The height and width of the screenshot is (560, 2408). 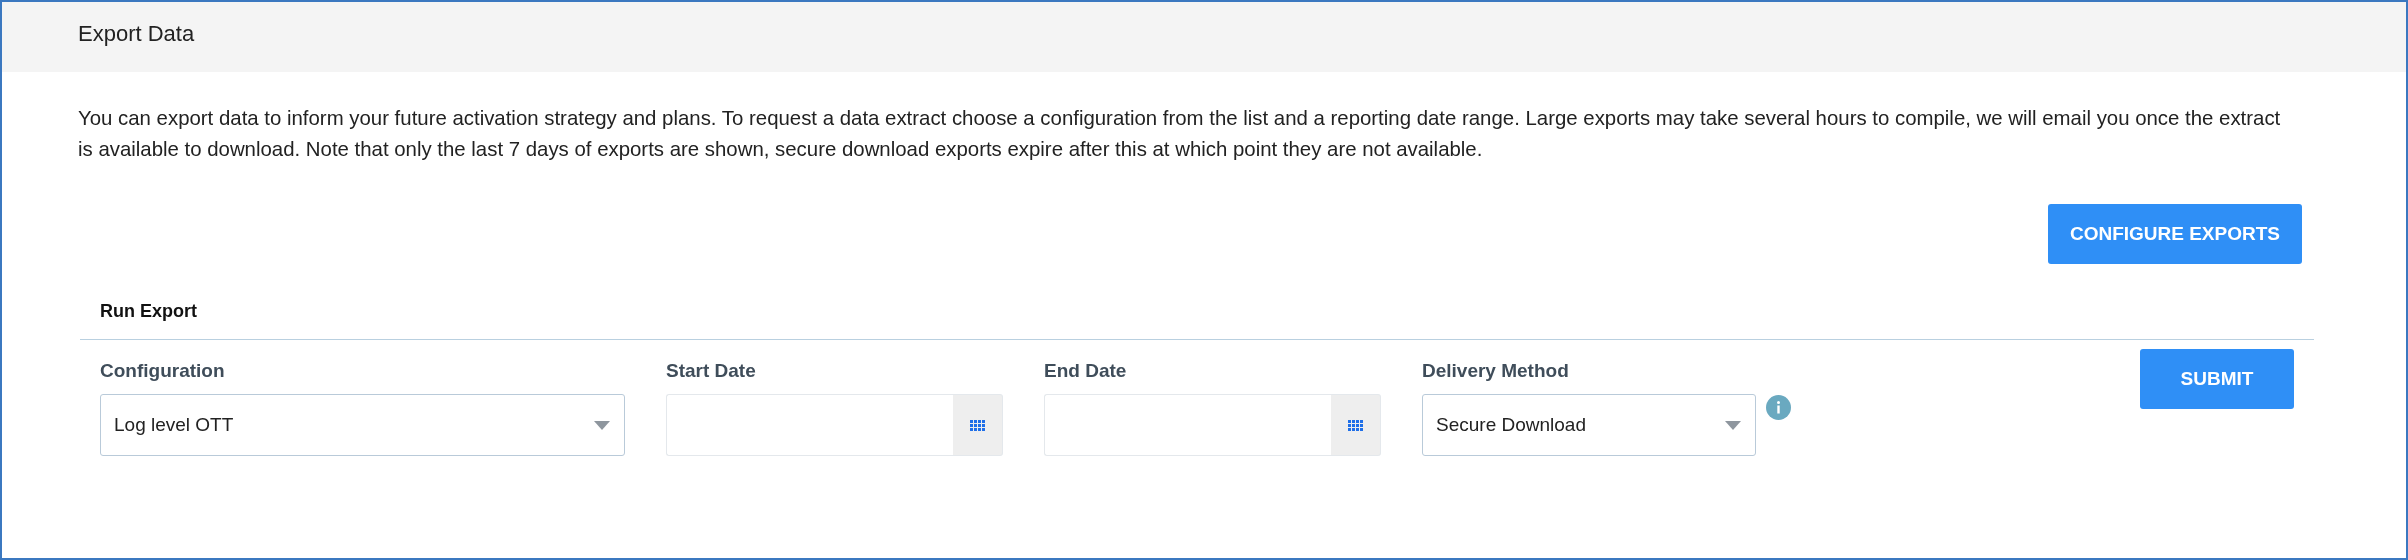 I want to click on field-label: Start Date, so click(x=711, y=371).